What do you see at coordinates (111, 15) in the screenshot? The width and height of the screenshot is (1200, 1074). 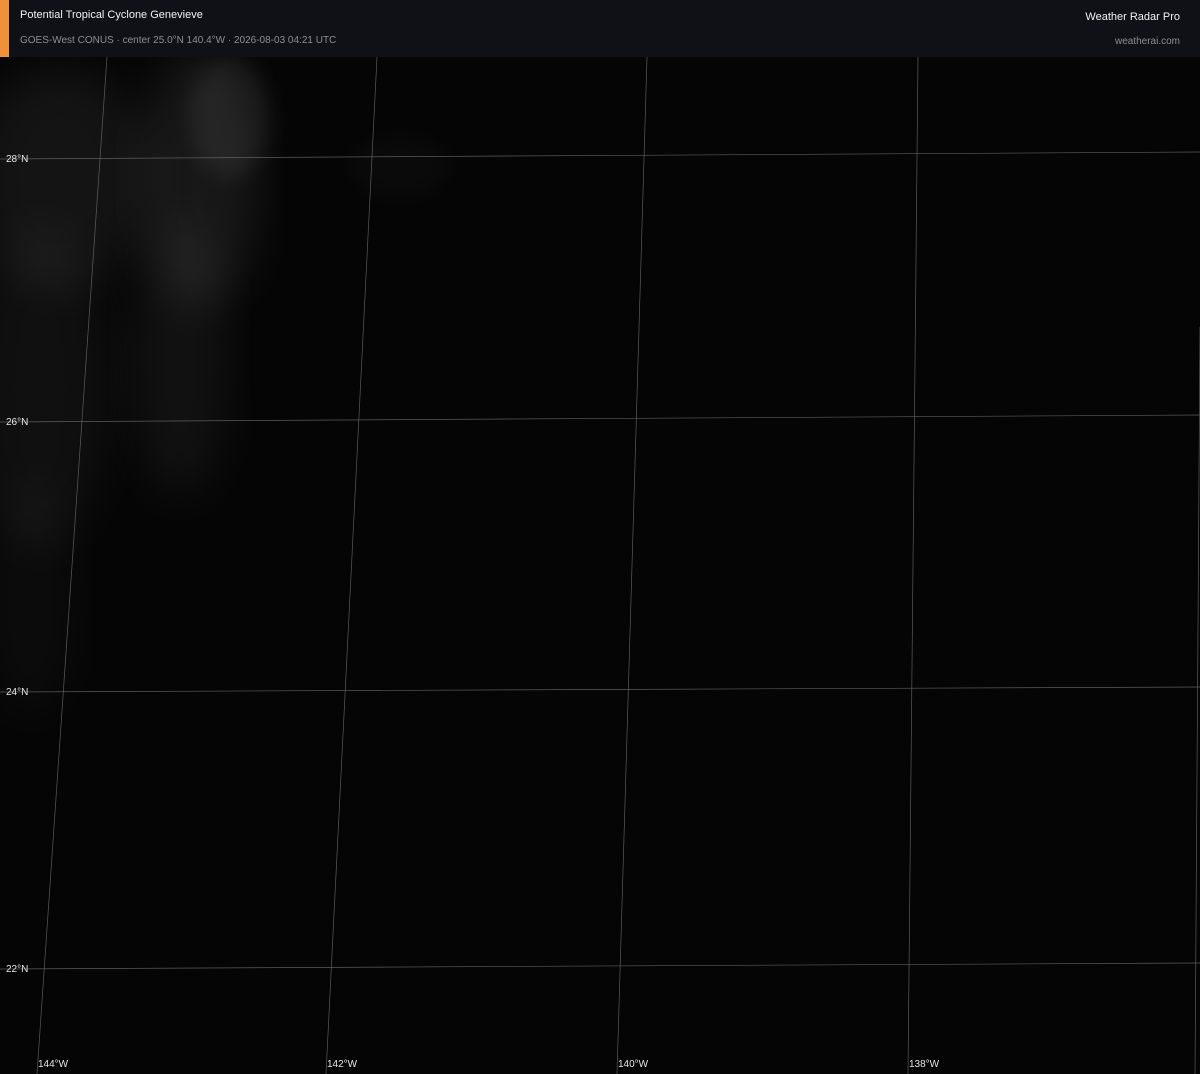 I see `storm-title: Potential Tropical Cyclone Genevieve` at bounding box center [111, 15].